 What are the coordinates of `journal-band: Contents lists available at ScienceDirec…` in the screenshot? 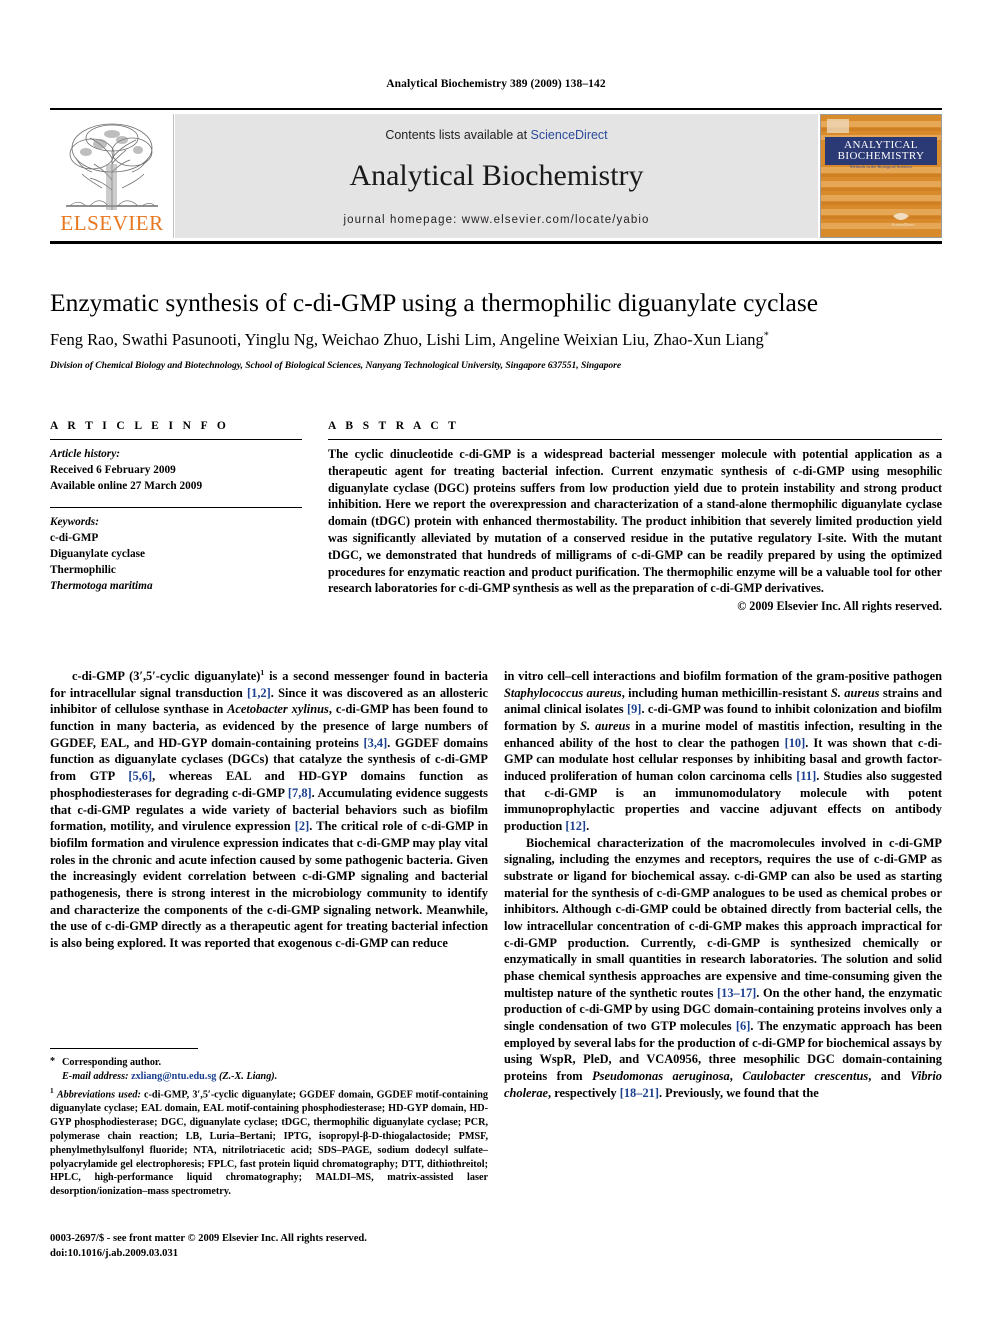 It's located at (496, 176).